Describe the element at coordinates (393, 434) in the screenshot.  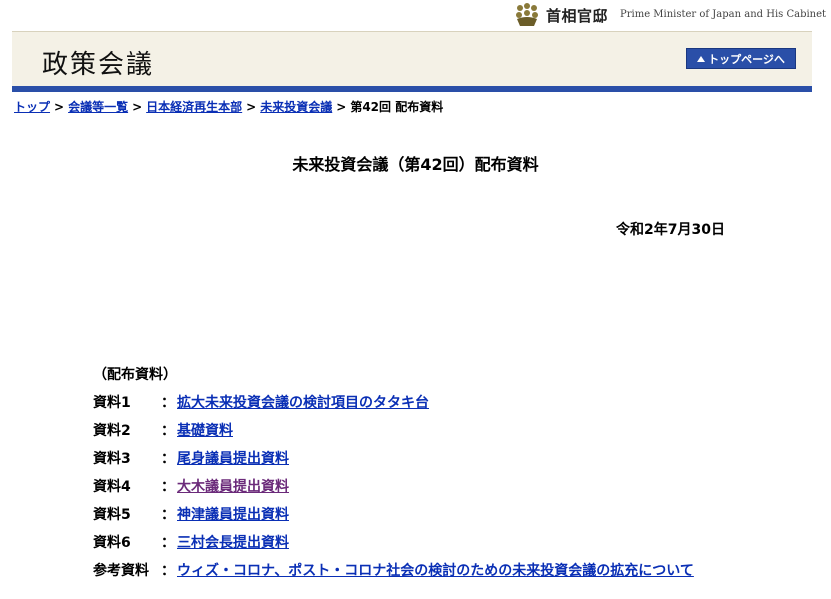
I see `list-item: 資料2： 基礎資料` at that location.